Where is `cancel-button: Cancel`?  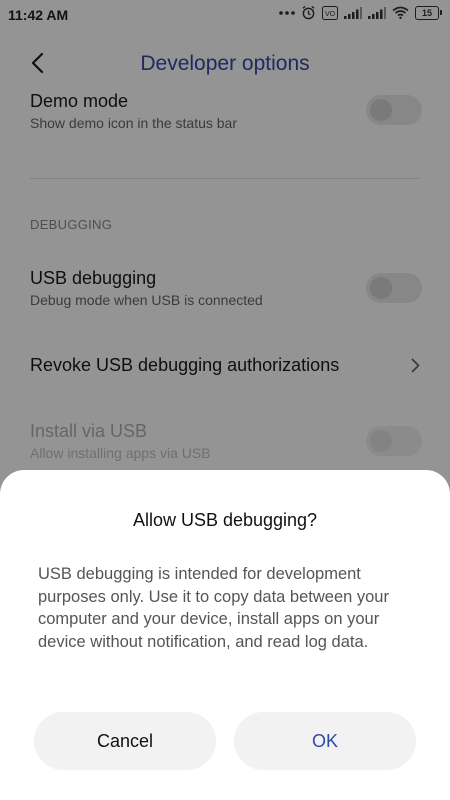 cancel-button: Cancel is located at coordinates (125, 741).